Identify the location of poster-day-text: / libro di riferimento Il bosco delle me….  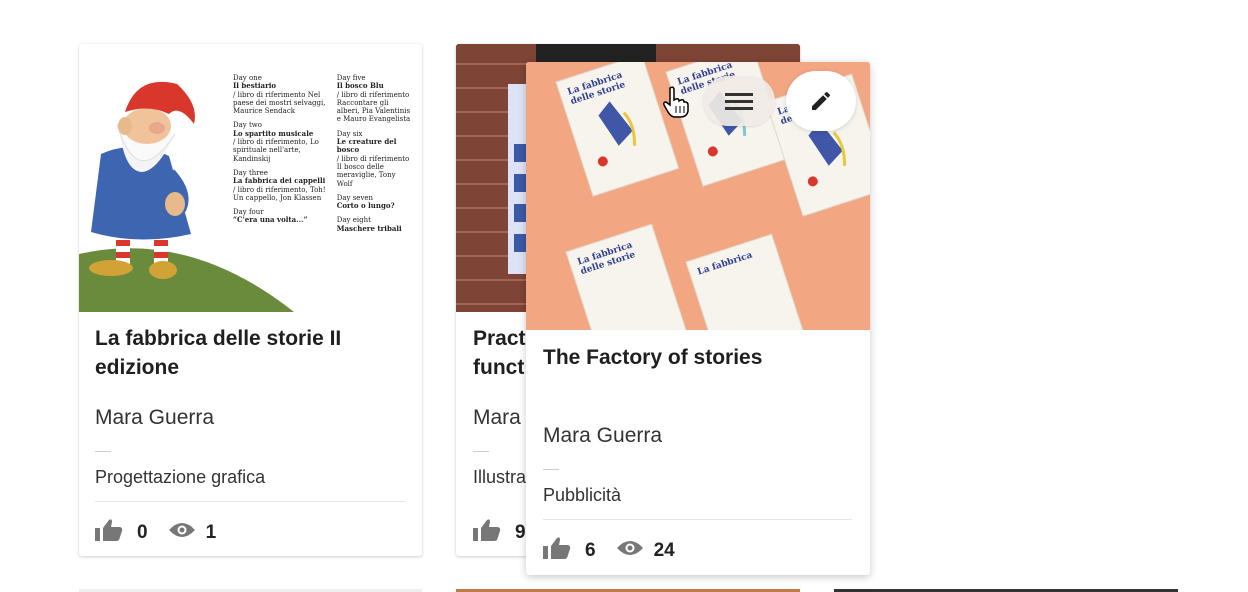
(373, 171).